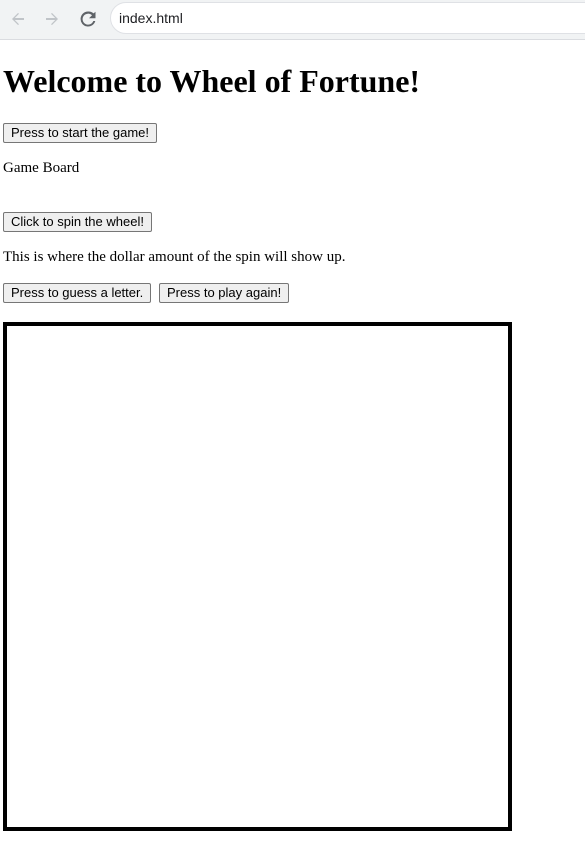 The width and height of the screenshot is (585, 855). I want to click on address-bar: index.html, so click(347, 18).